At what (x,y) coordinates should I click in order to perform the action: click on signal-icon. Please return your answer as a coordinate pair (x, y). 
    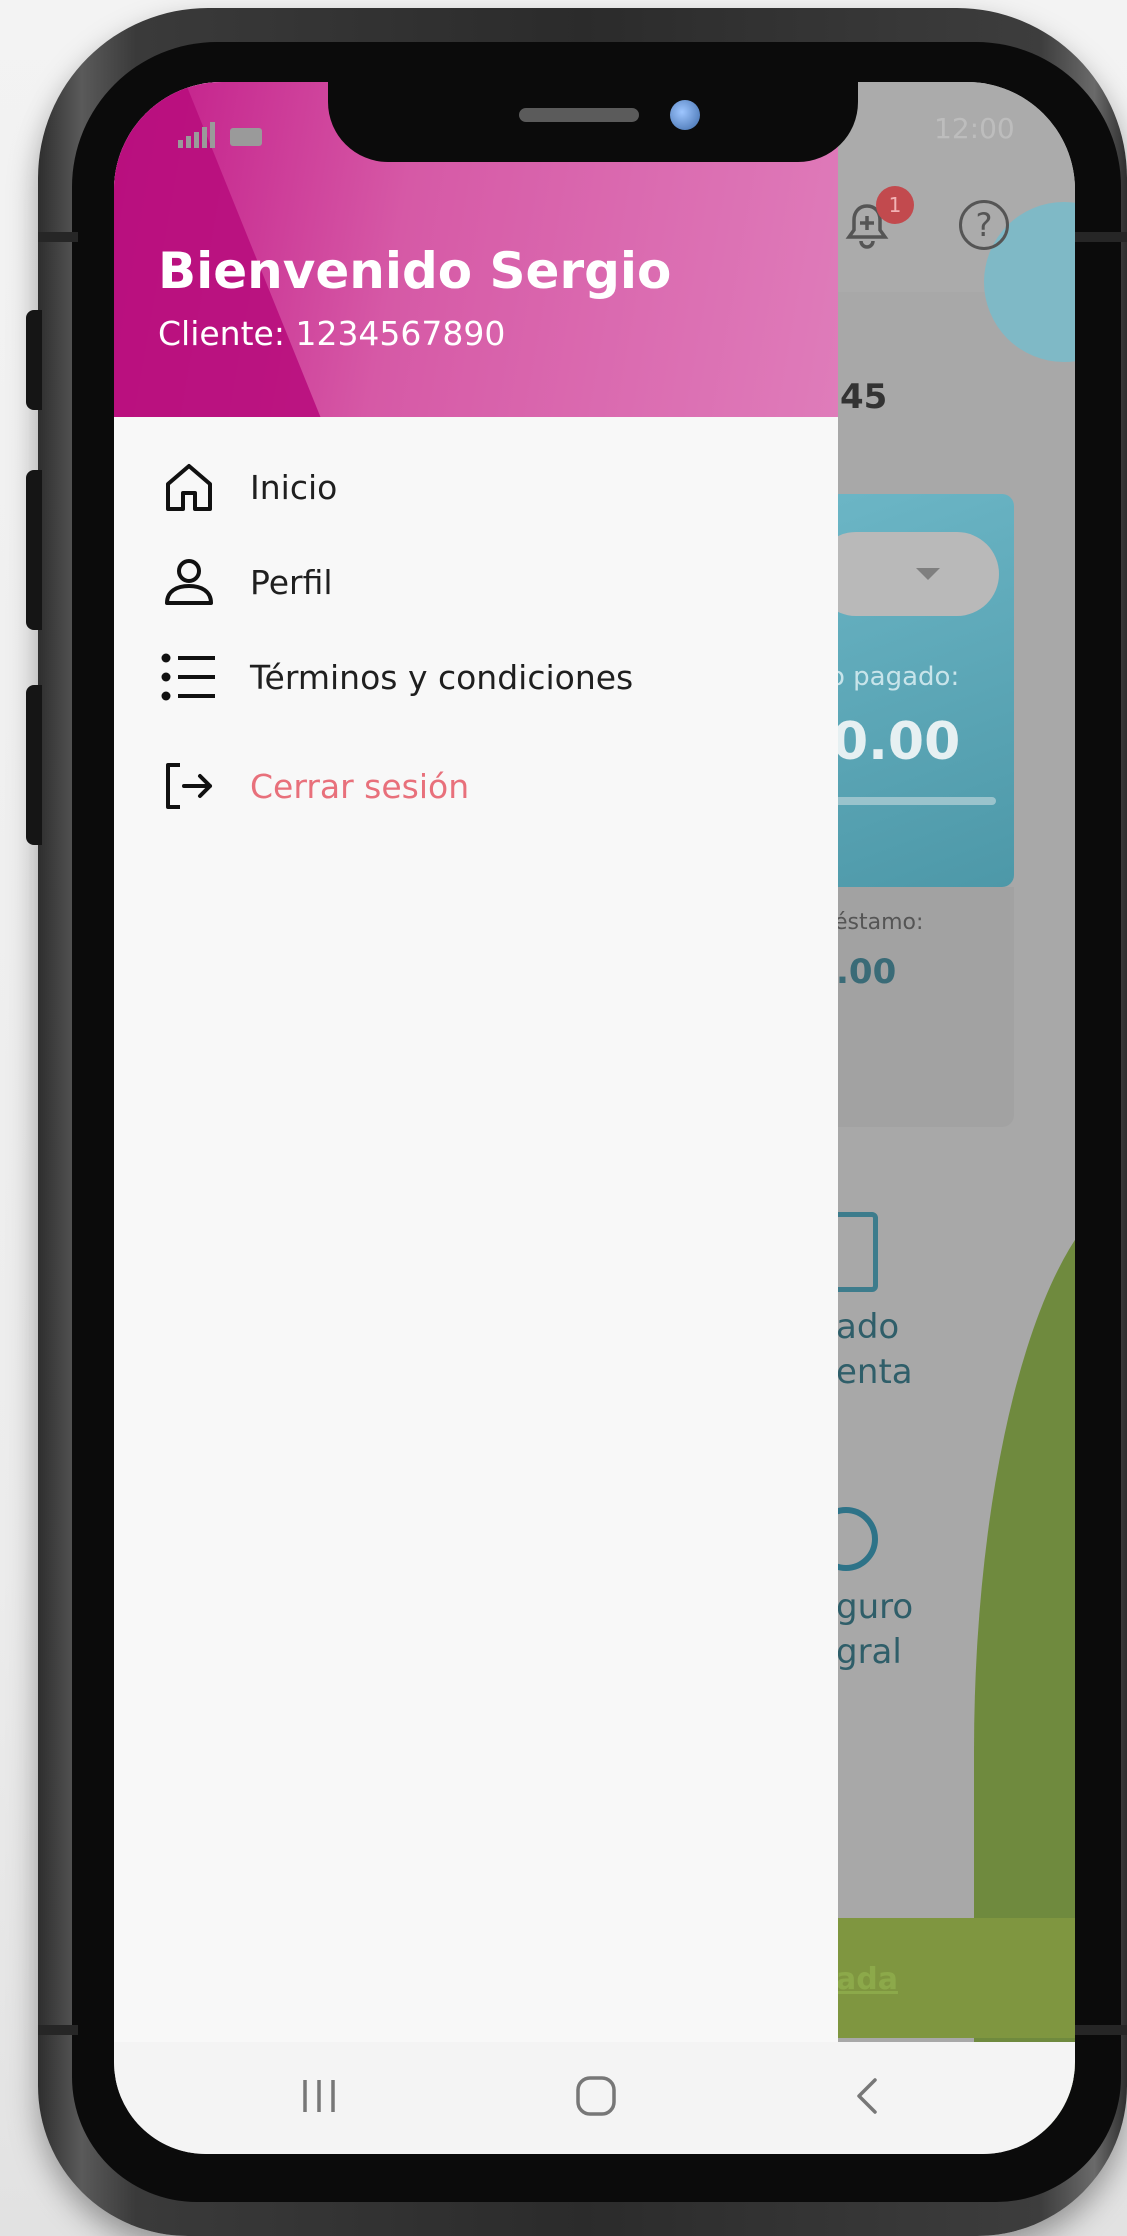
    Looking at the image, I should click on (223, 138).